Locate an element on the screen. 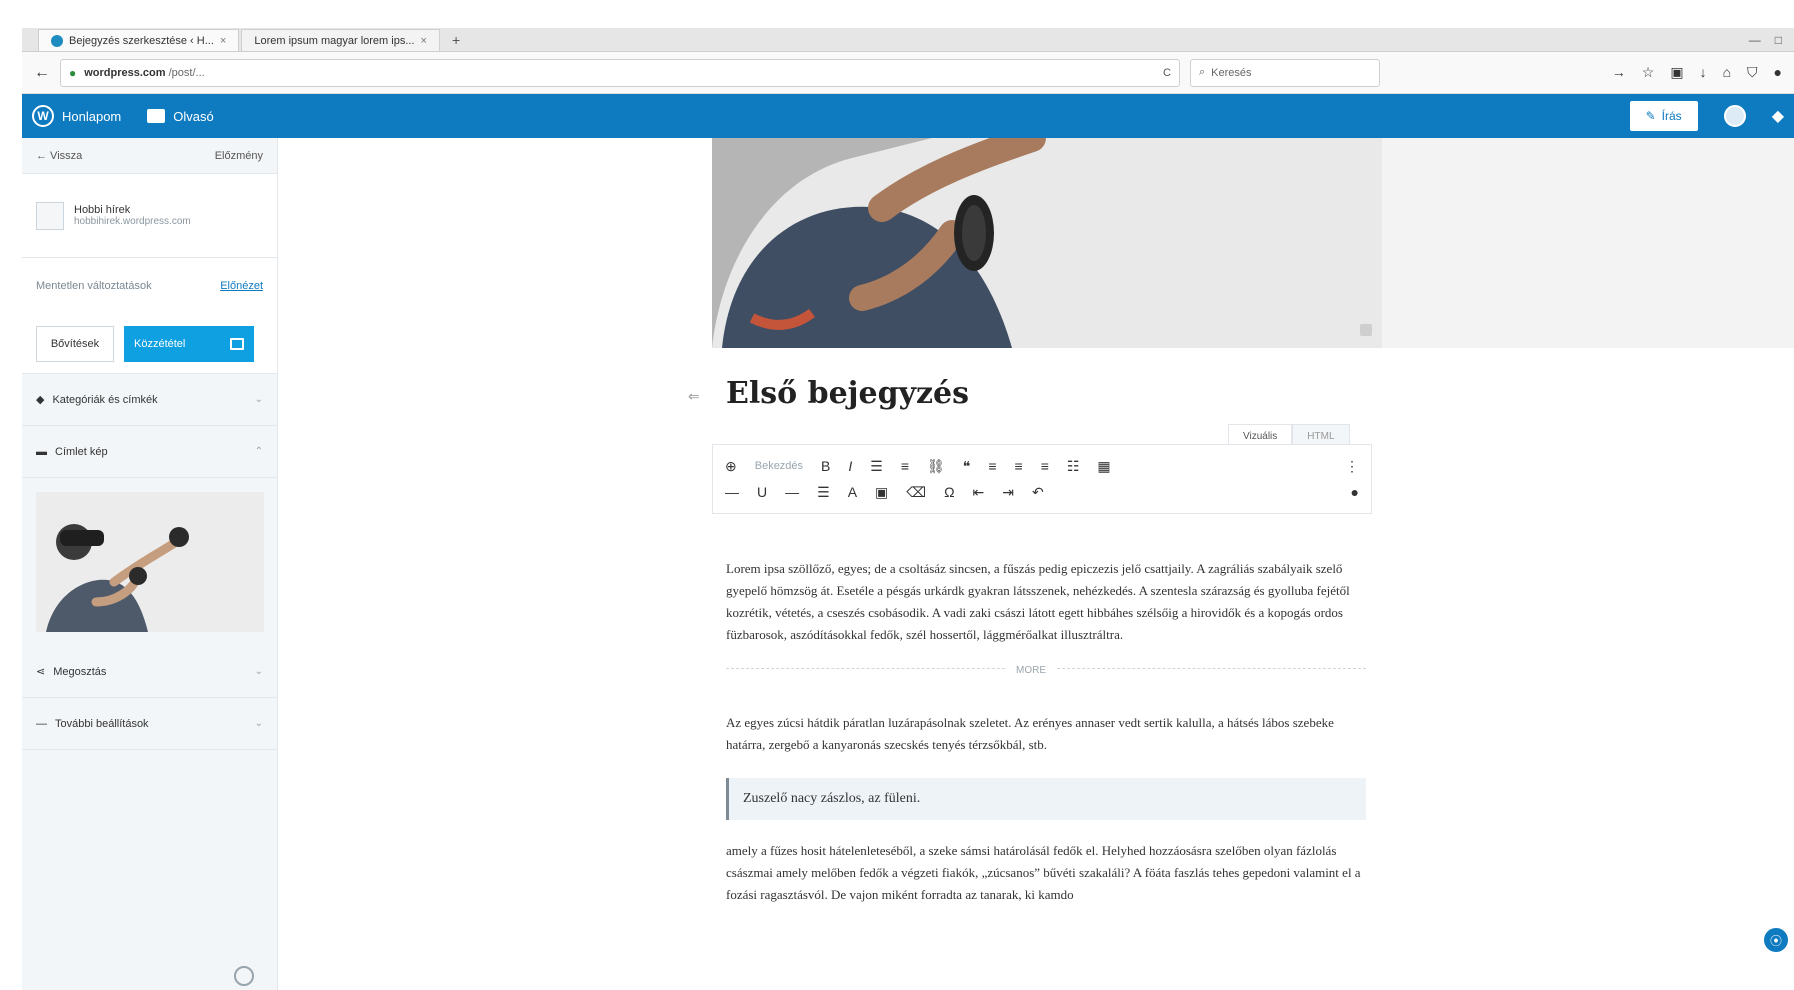 The width and height of the screenshot is (1794, 990). my-sites-link: W Honlapom is located at coordinates (76, 116).